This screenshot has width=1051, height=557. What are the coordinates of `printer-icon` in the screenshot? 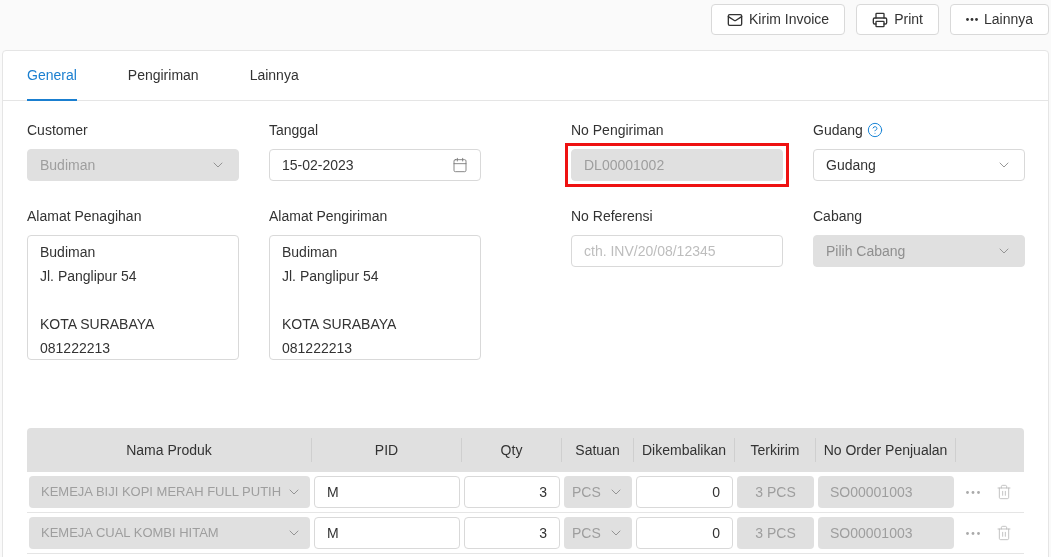 It's located at (880, 19).